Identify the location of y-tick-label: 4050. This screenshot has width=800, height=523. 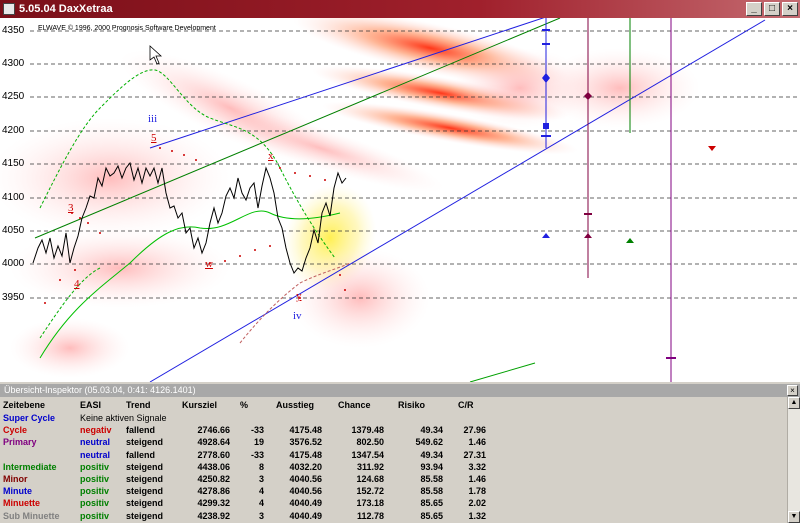
(13, 230).